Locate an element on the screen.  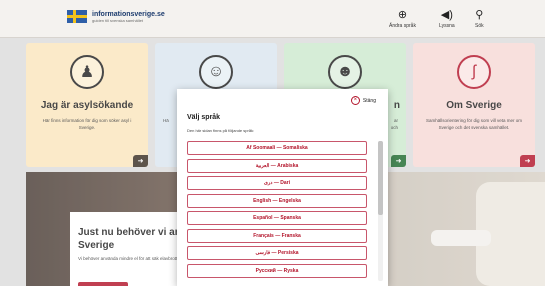
language-option-somali: Af Soomaali — Somaliska is located at coordinates (277, 148).